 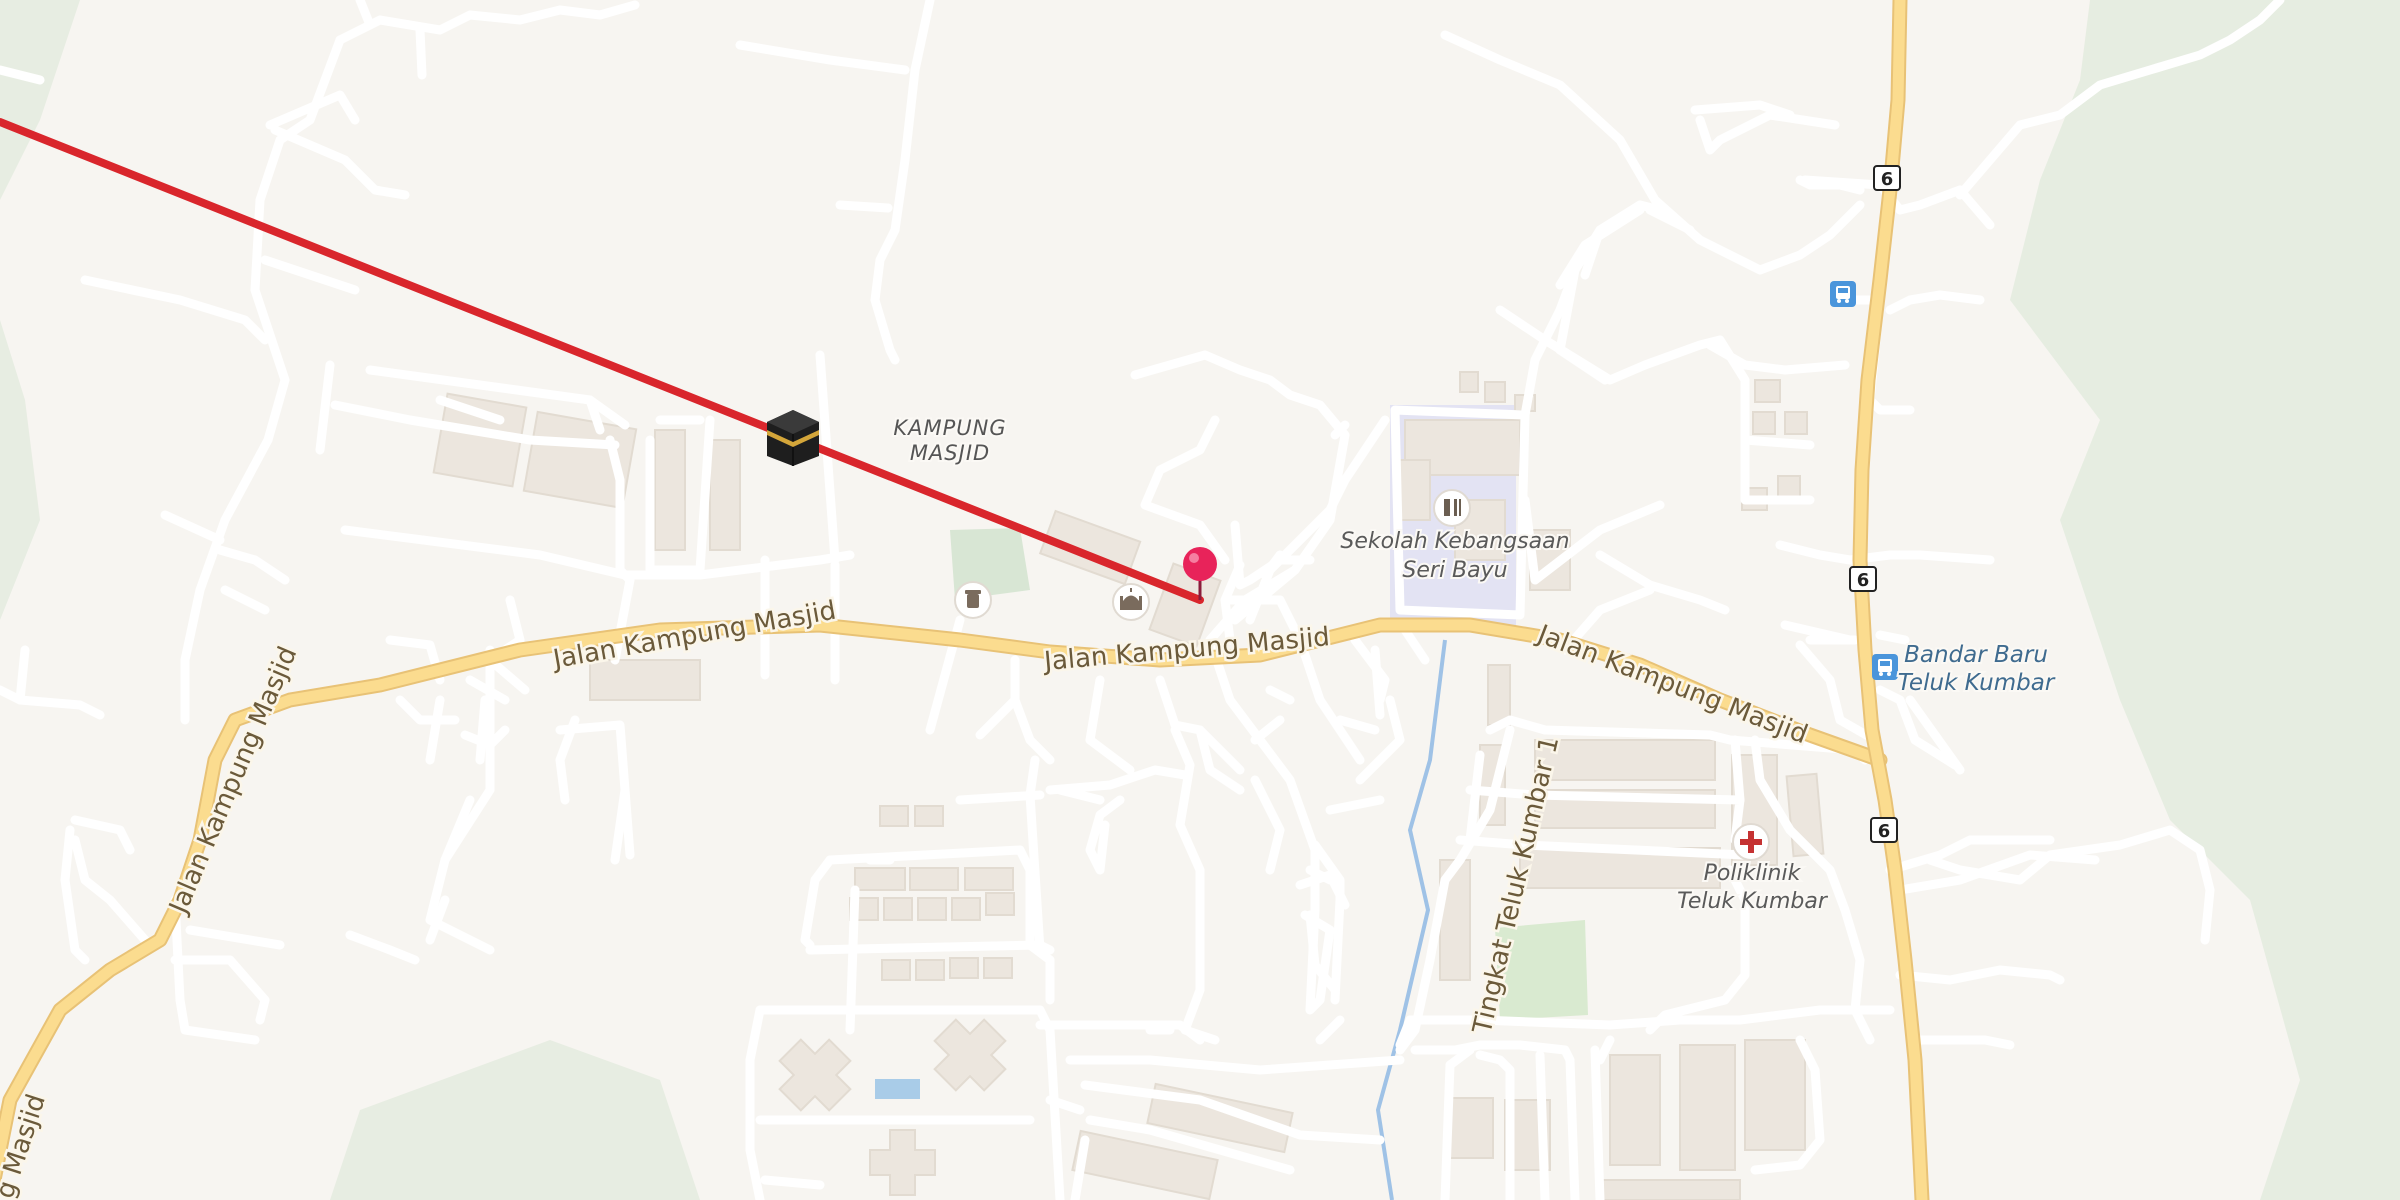 I want to click on kaaba-icon, so click(x=793, y=438).